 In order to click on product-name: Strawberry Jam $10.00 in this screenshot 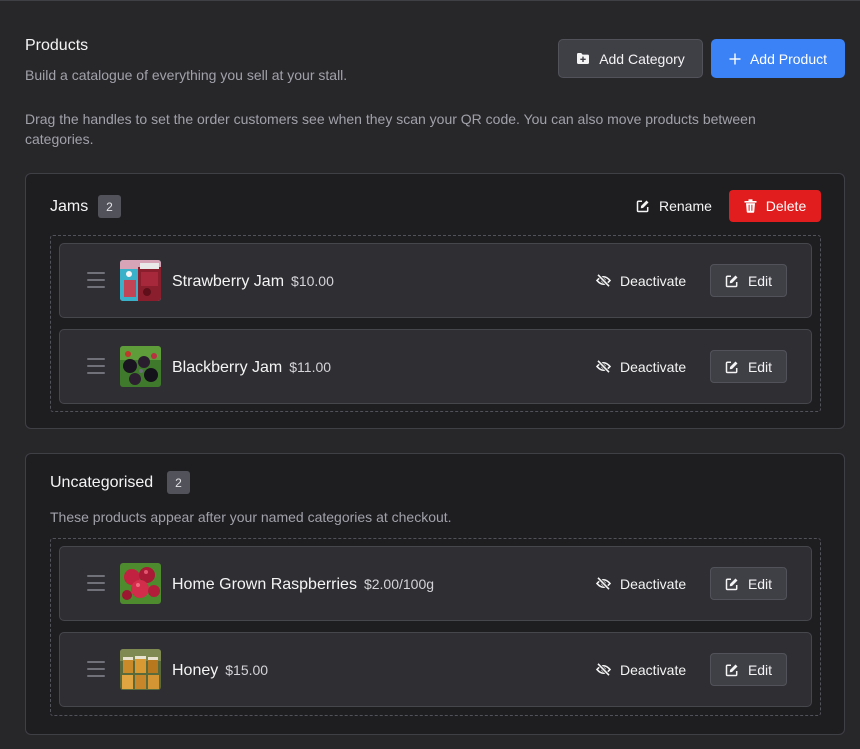, I will do `click(253, 281)`.